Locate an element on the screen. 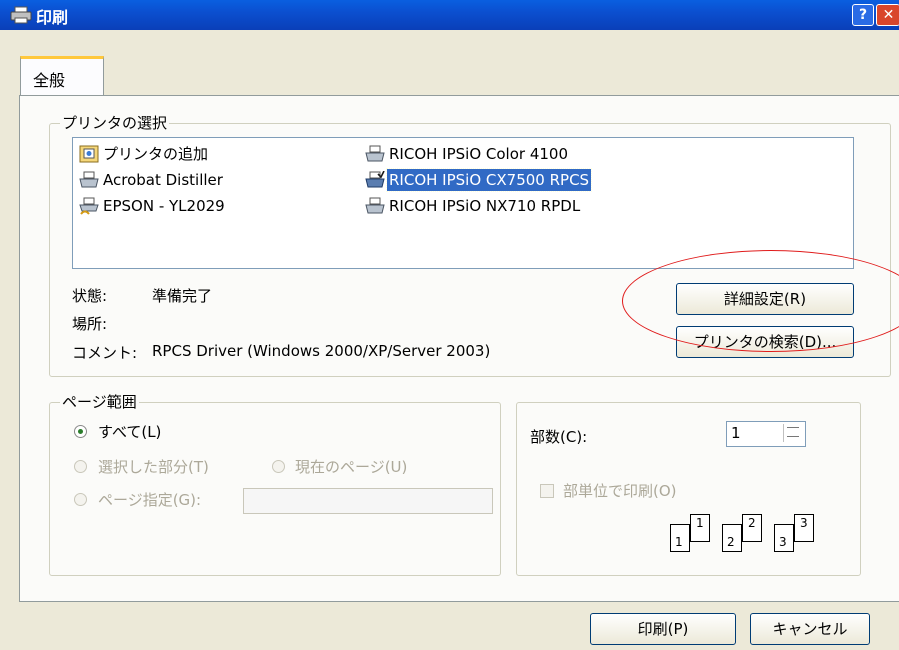 Image resolution: width=899 pixels, height=650 pixels. collate-illustration: 1 1 2 2 3 3 is located at coordinates (755, 532).